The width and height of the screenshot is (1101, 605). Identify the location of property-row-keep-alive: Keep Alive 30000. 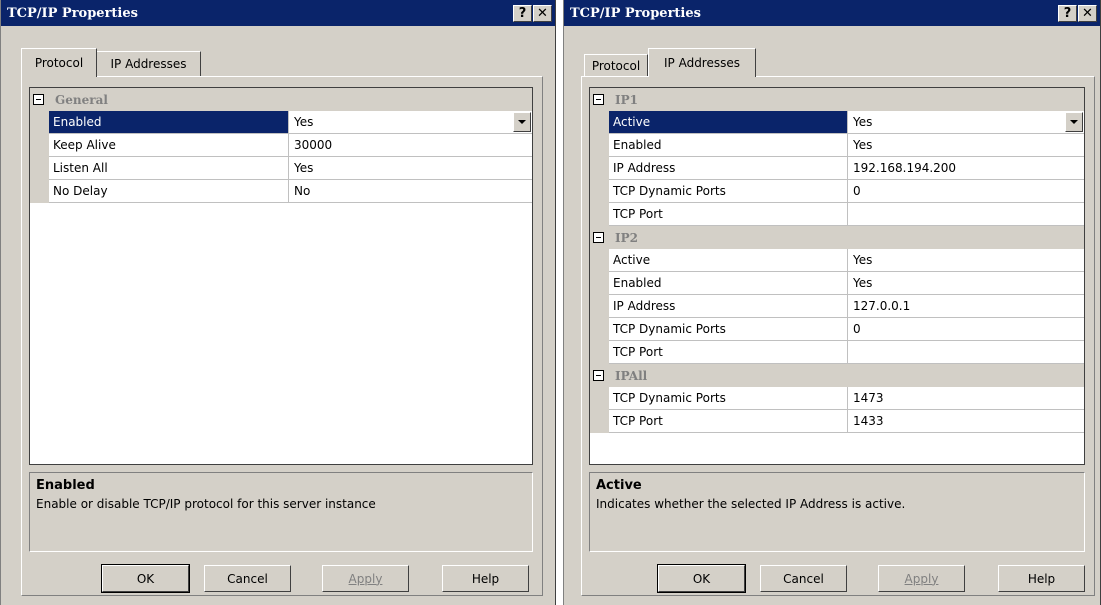
(281, 145).